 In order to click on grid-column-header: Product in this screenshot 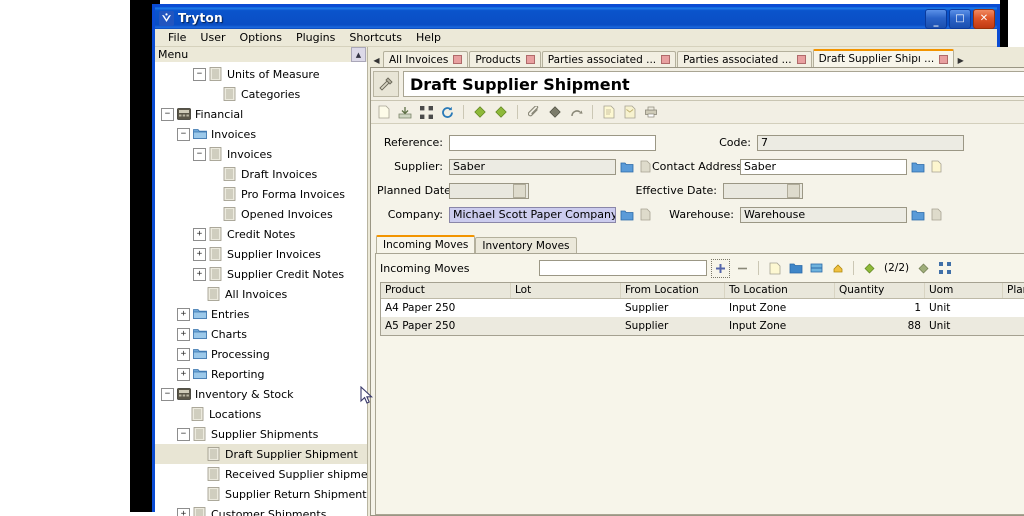, I will do `click(446, 290)`.